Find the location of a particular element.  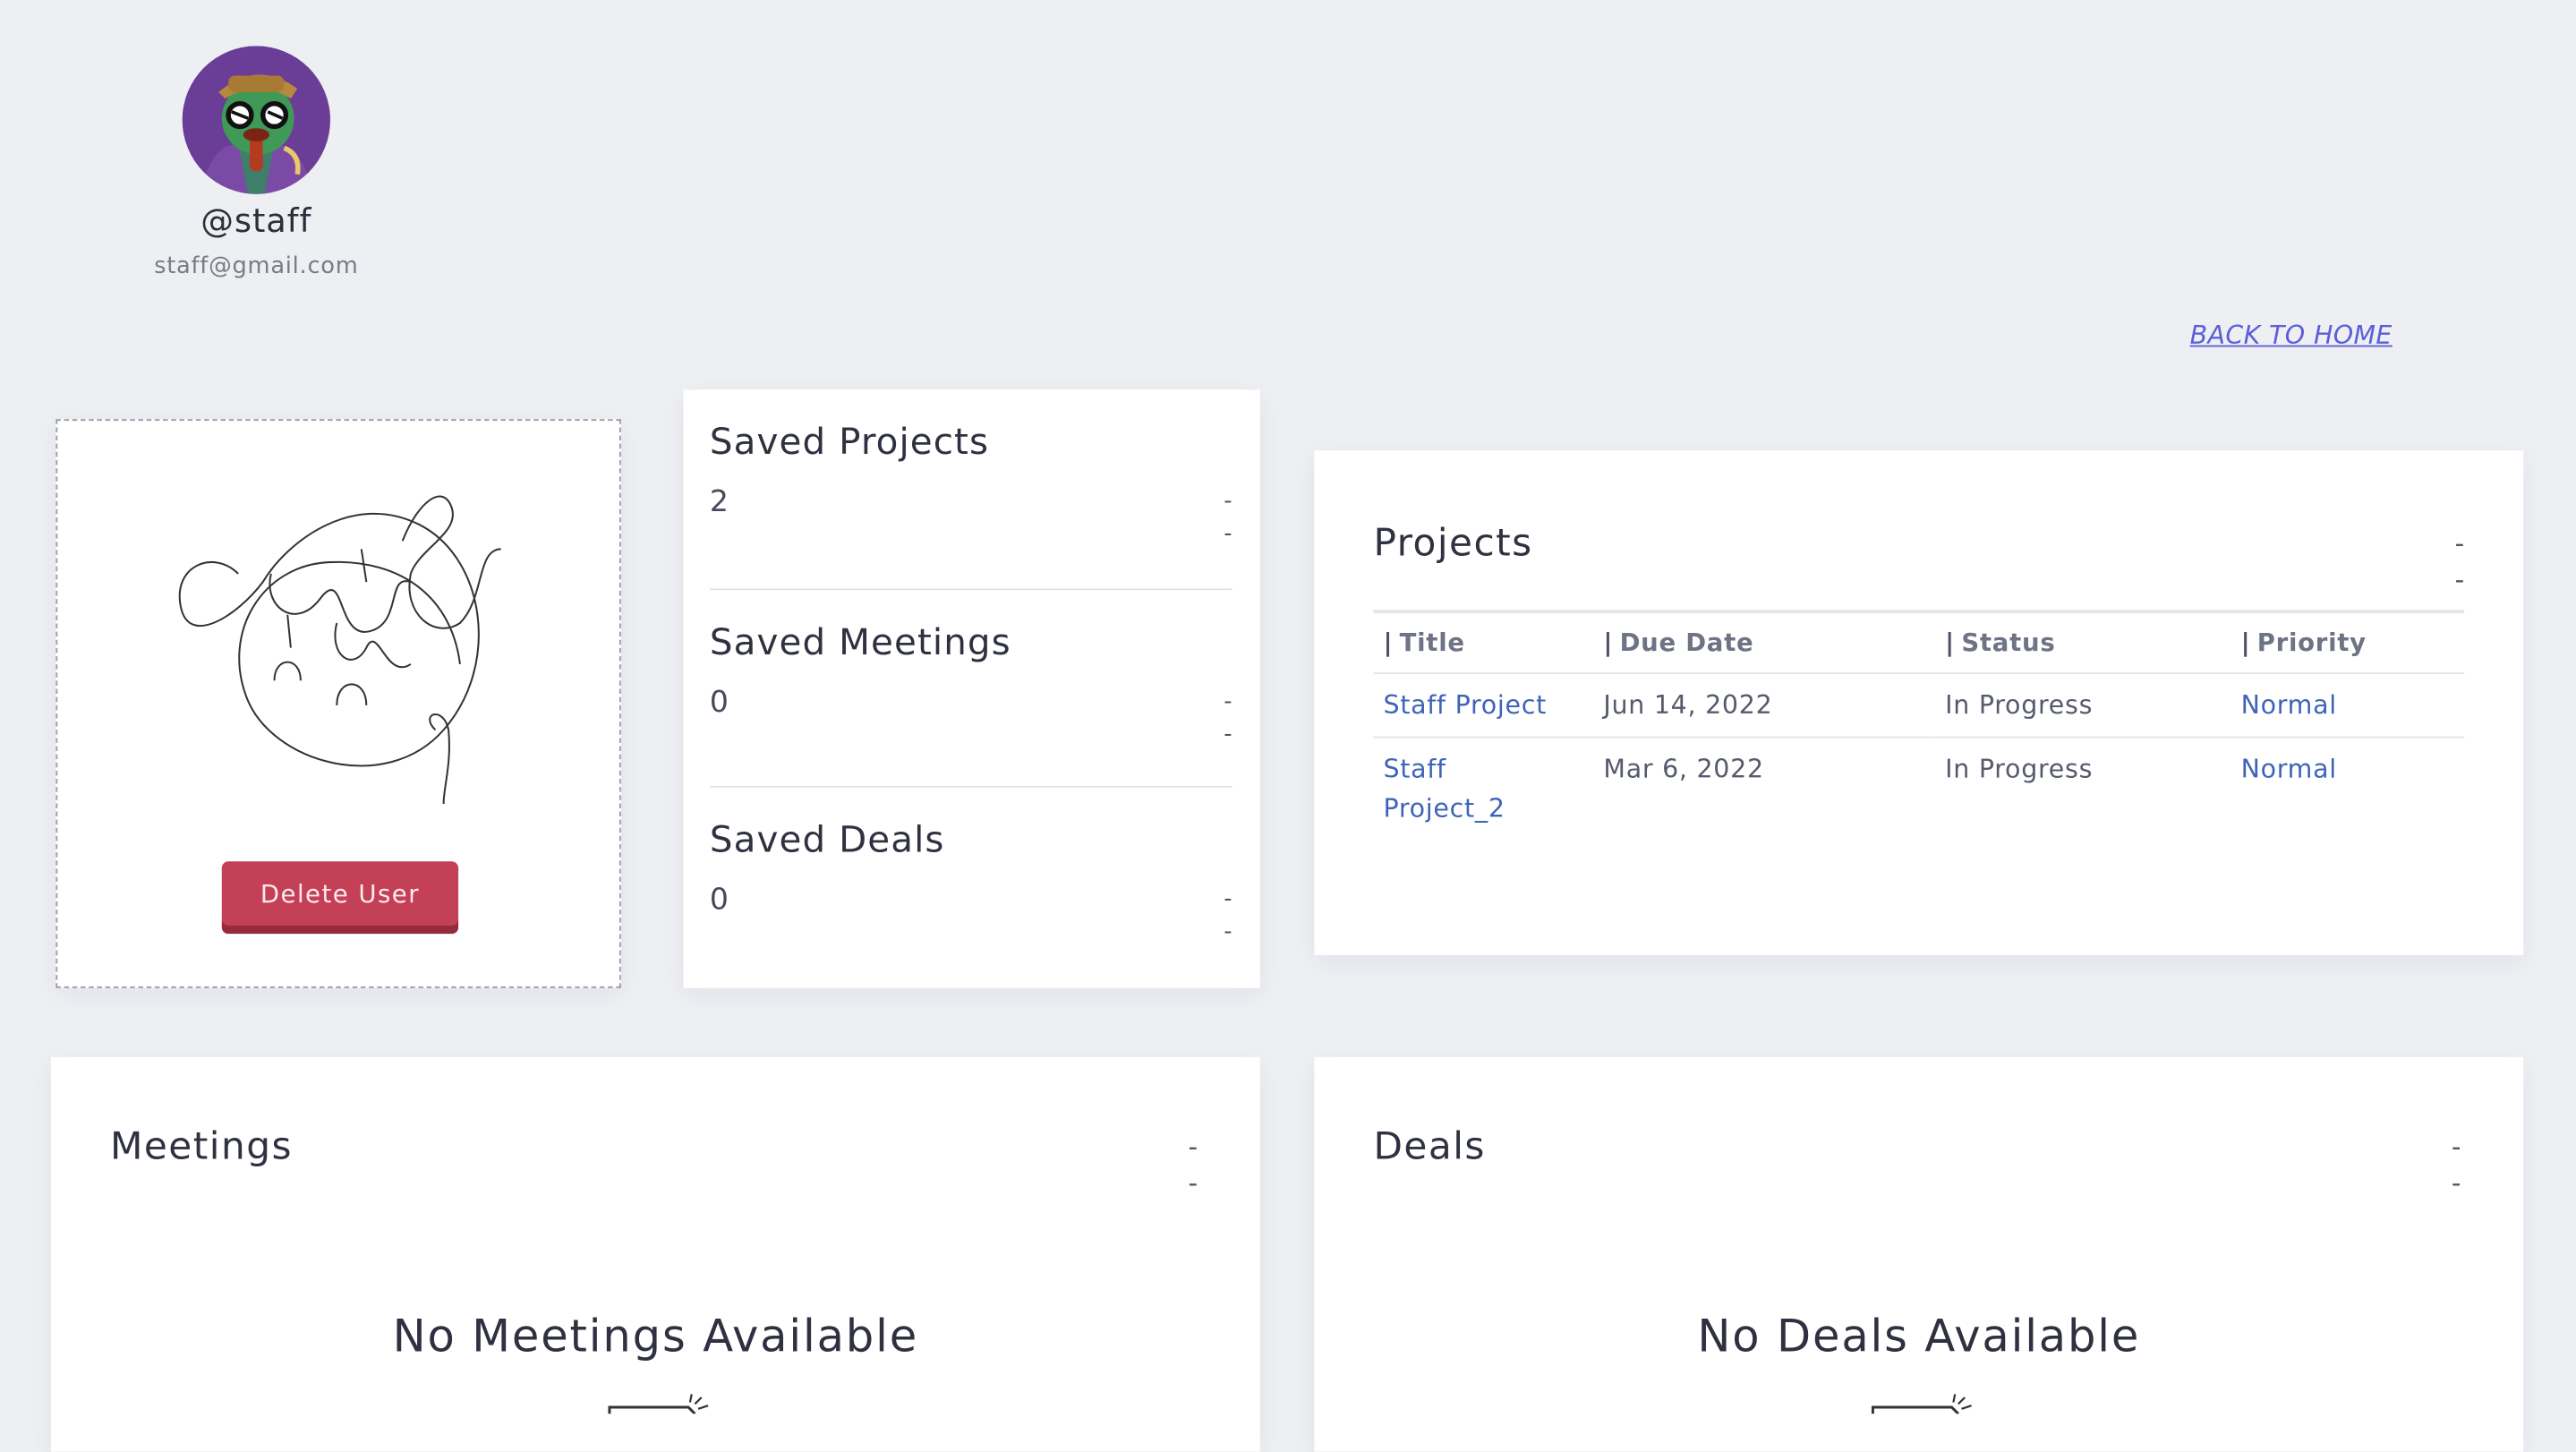

projects-title: Projects is located at coordinates (1453, 544).